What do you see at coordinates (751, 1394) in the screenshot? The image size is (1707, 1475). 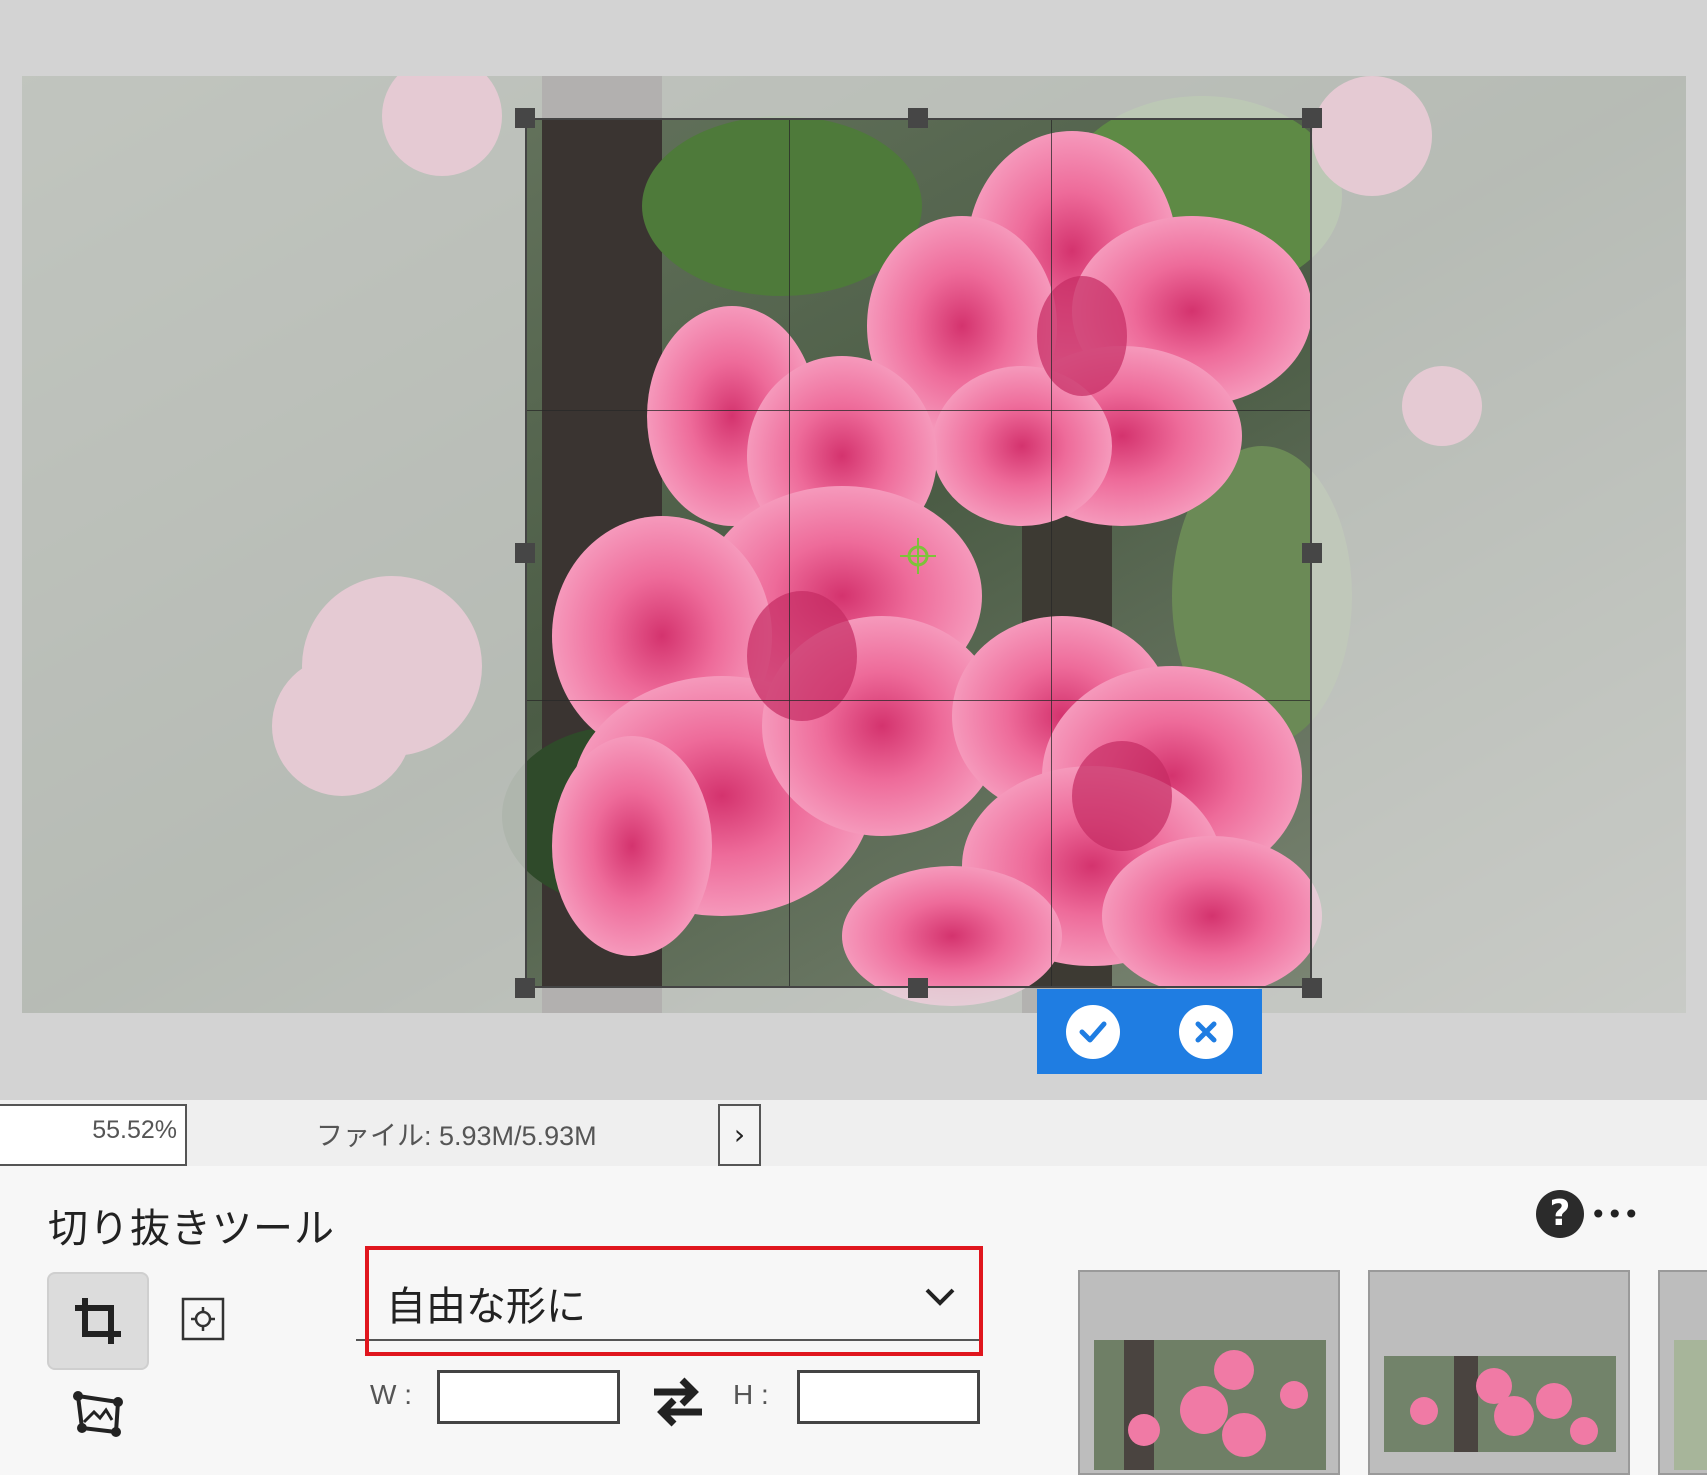 I see `height-label: H :` at bounding box center [751, 1394].